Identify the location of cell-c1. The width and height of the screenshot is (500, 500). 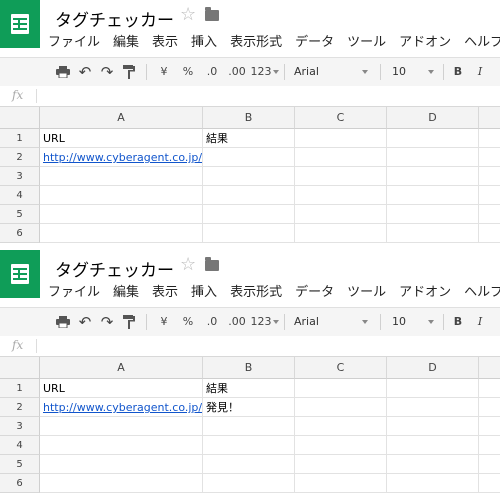
(341, 138).